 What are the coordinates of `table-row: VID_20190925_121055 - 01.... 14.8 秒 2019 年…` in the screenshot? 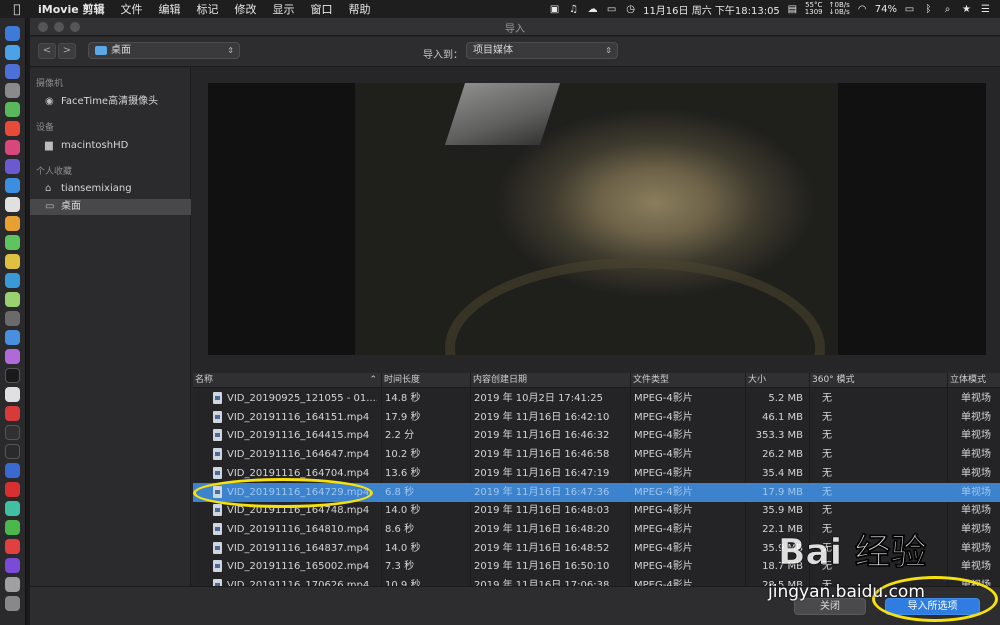 It's located at (596, 398).